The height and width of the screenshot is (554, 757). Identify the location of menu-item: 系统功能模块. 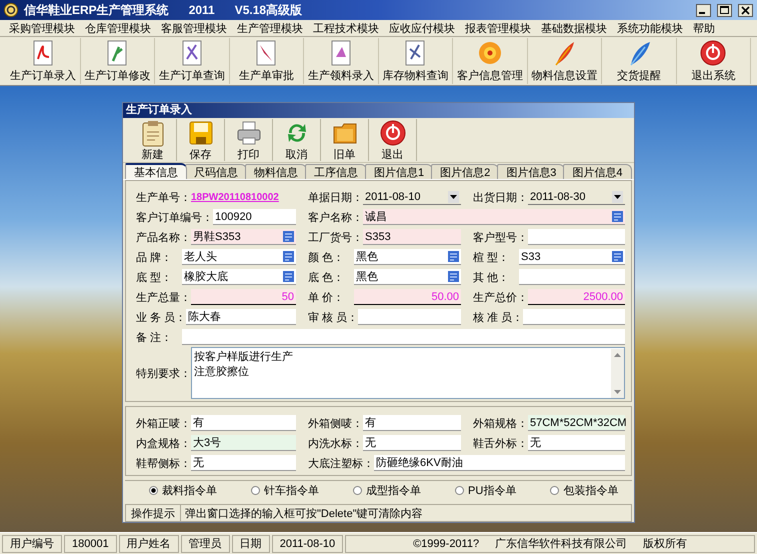
(650, 28).